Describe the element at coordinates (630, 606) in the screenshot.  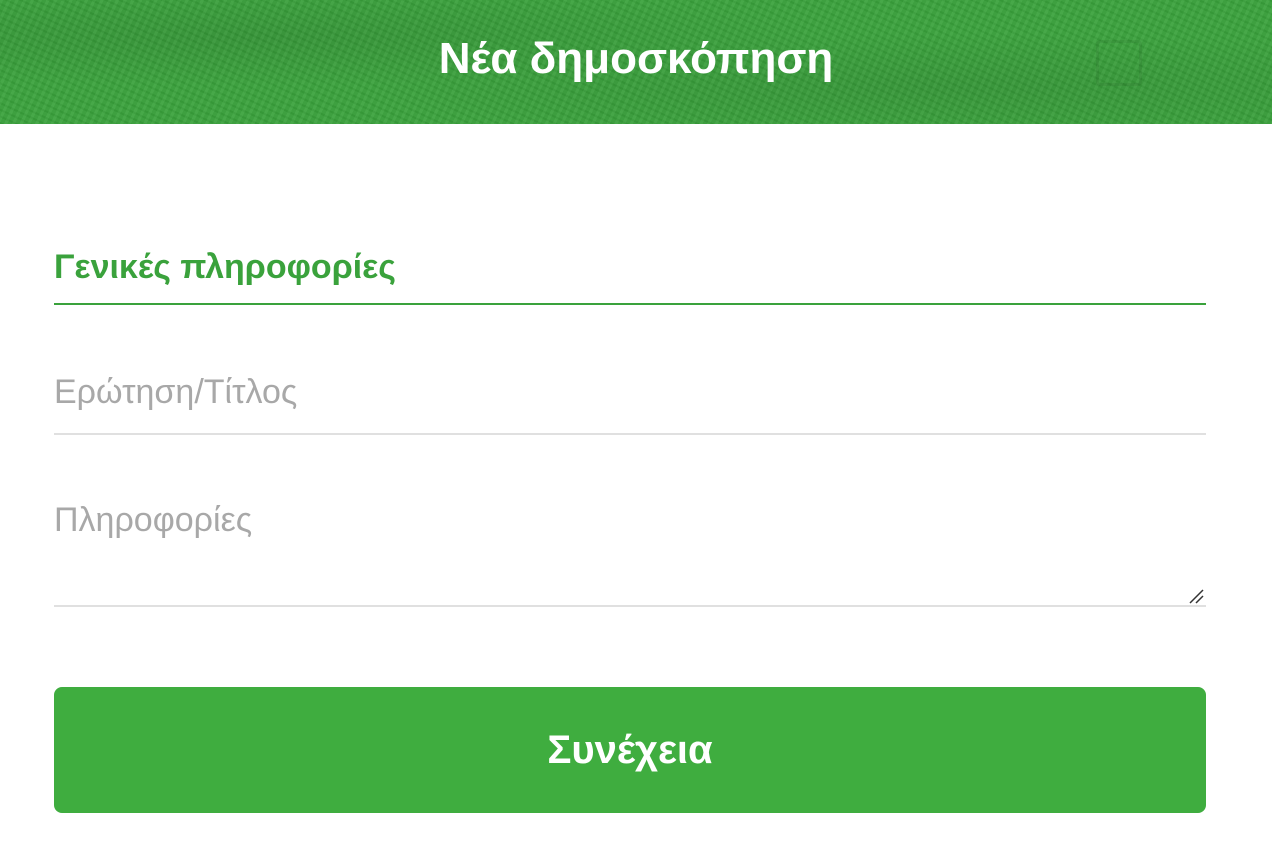
I see `information-underline` at that location.